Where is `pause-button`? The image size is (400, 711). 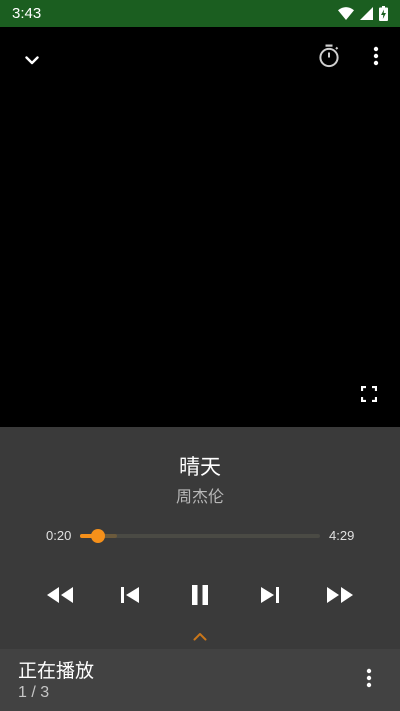
pause-button is located at coordinates (200, 597).